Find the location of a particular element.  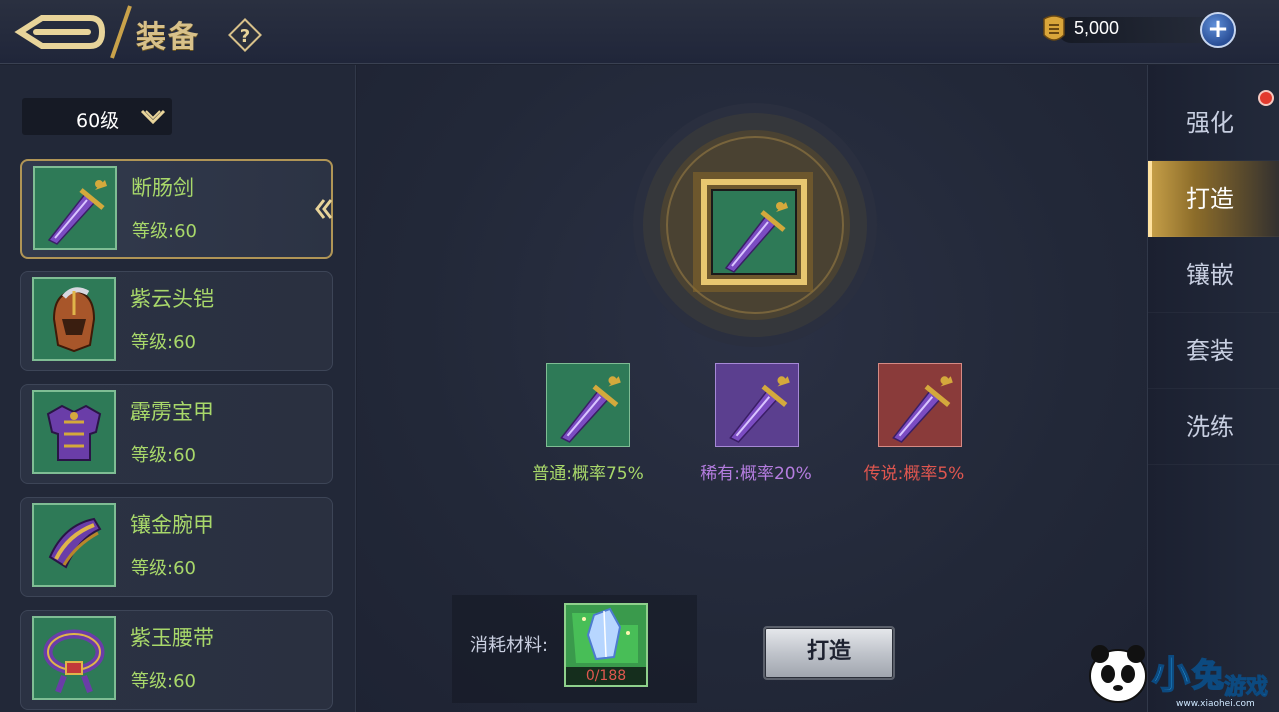

currency-display: 5,000 + is located at coordinates (1138, 30).